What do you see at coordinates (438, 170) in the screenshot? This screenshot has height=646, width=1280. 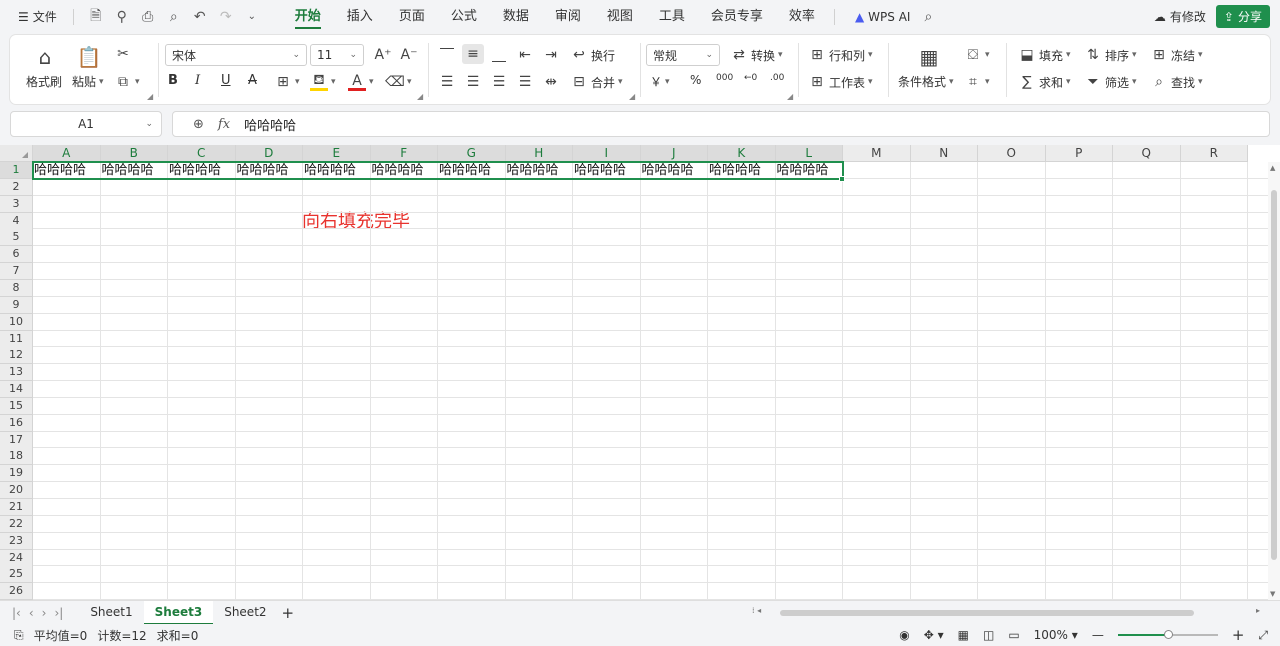 I see `selection-range` at bounding box center [438, 170].